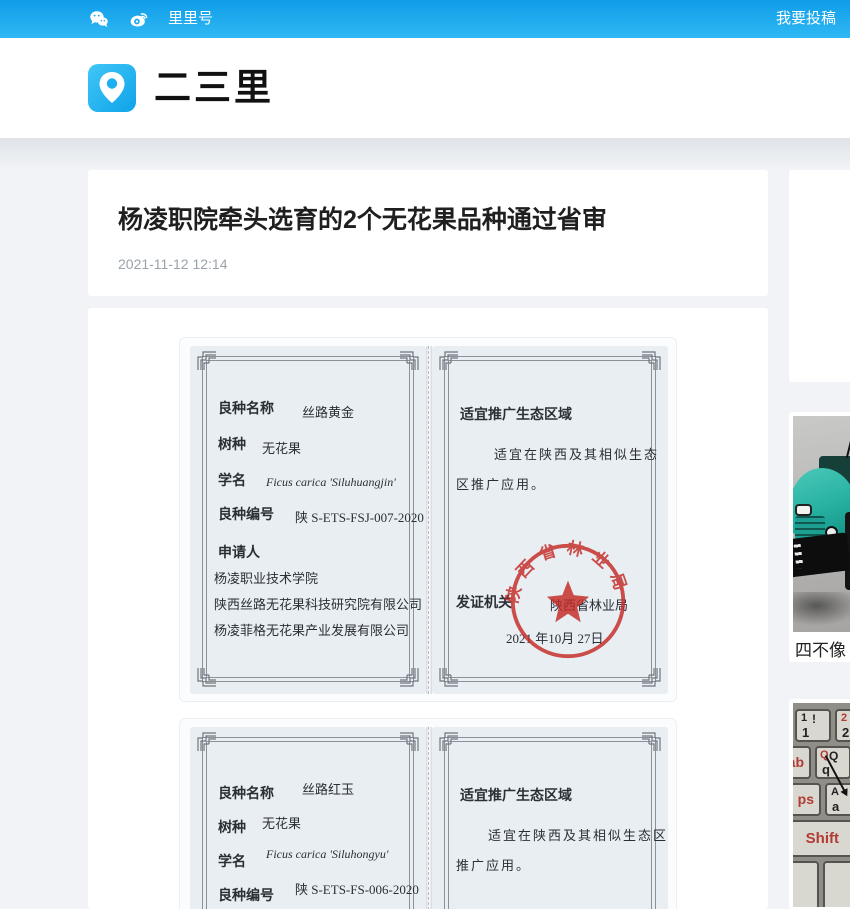 The height and width of the screenshot is (909, 850). What do you see at coordinates (819, 276) in the screenshot?
I see `sidebar-card-empty` at bounding box center [819, 276].